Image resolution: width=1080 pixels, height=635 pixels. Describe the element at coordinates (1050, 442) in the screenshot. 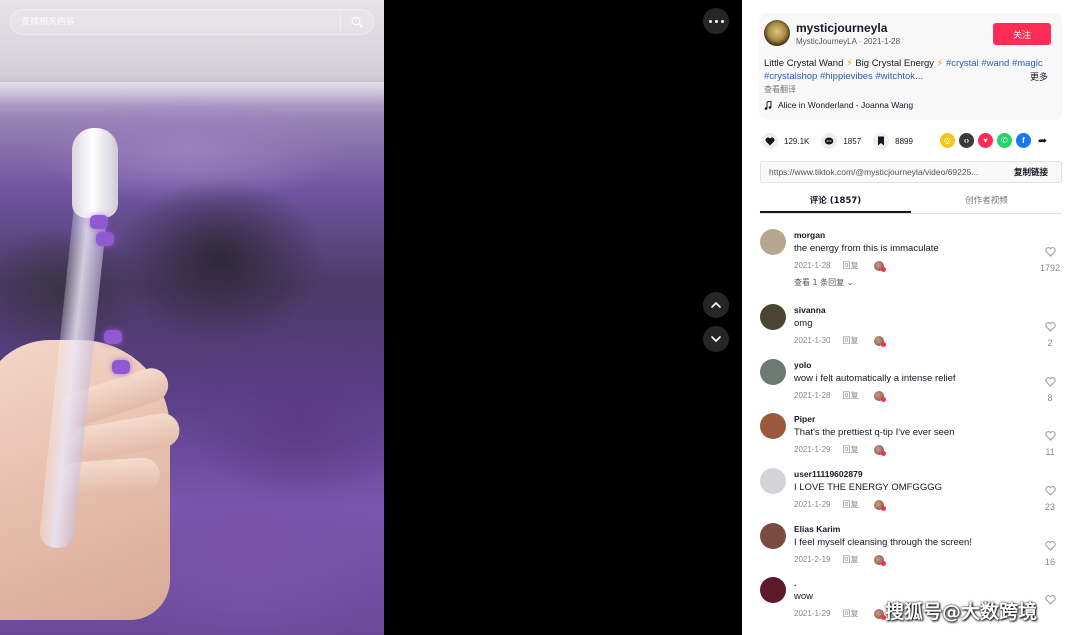

I see `comment-like-button: 11` at that location.